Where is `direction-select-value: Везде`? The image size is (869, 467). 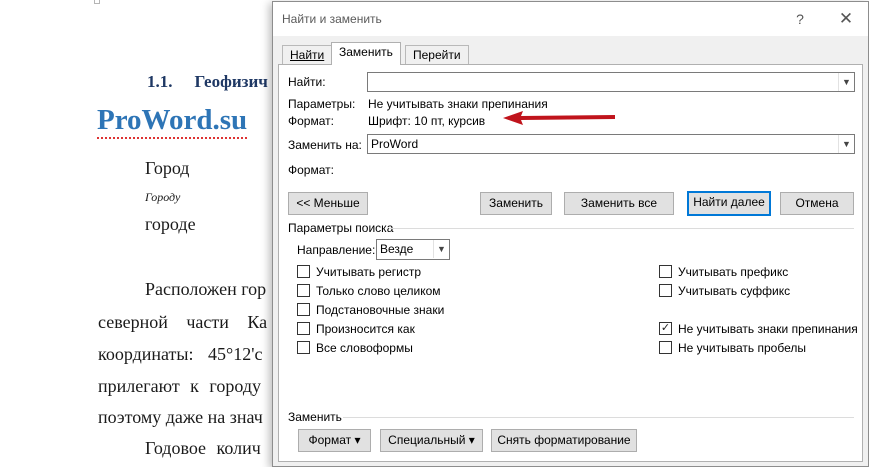
direction-select-value: Везде is located at coordinates (397, 249).